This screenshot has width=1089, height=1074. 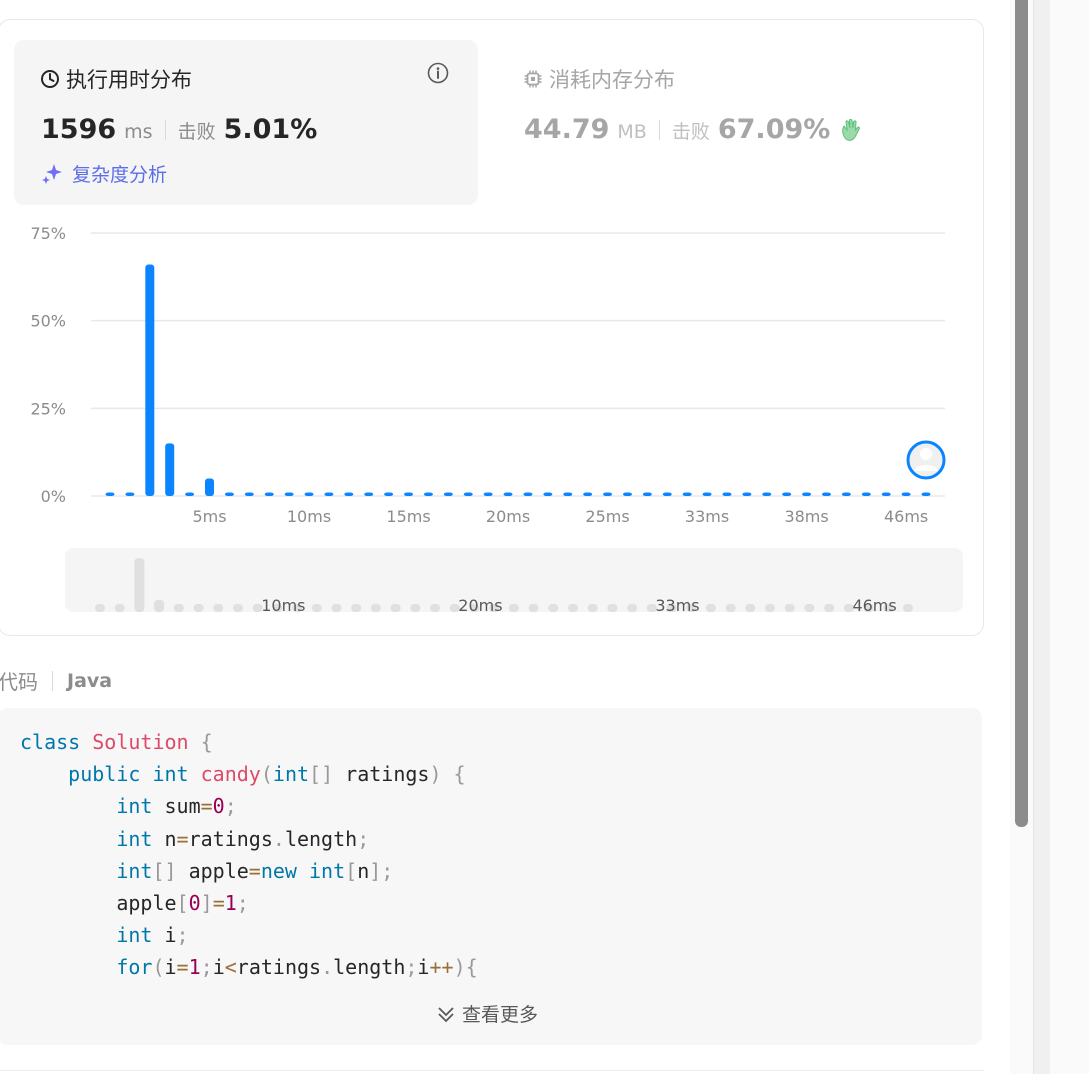 What do you see at coordinates (369, 967) in the screenshot?
I see `code-token: length` at bounding box center [369, 967].